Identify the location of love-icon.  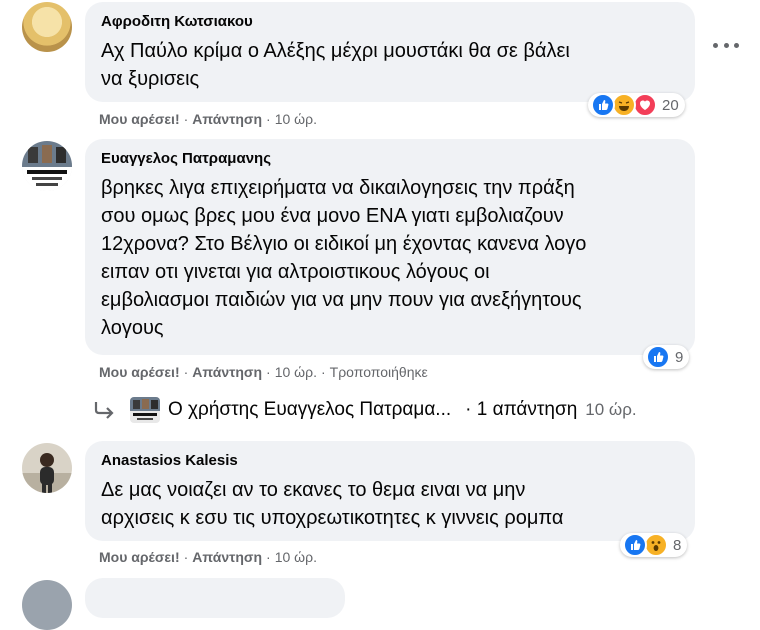
(645, 105).